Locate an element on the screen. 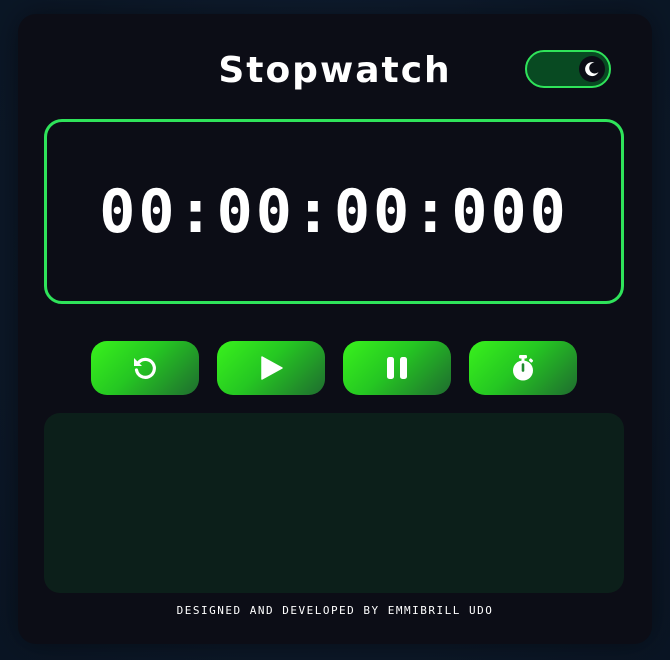 The image size is (670, 660). play-icon is located at coordinates (272, 368).